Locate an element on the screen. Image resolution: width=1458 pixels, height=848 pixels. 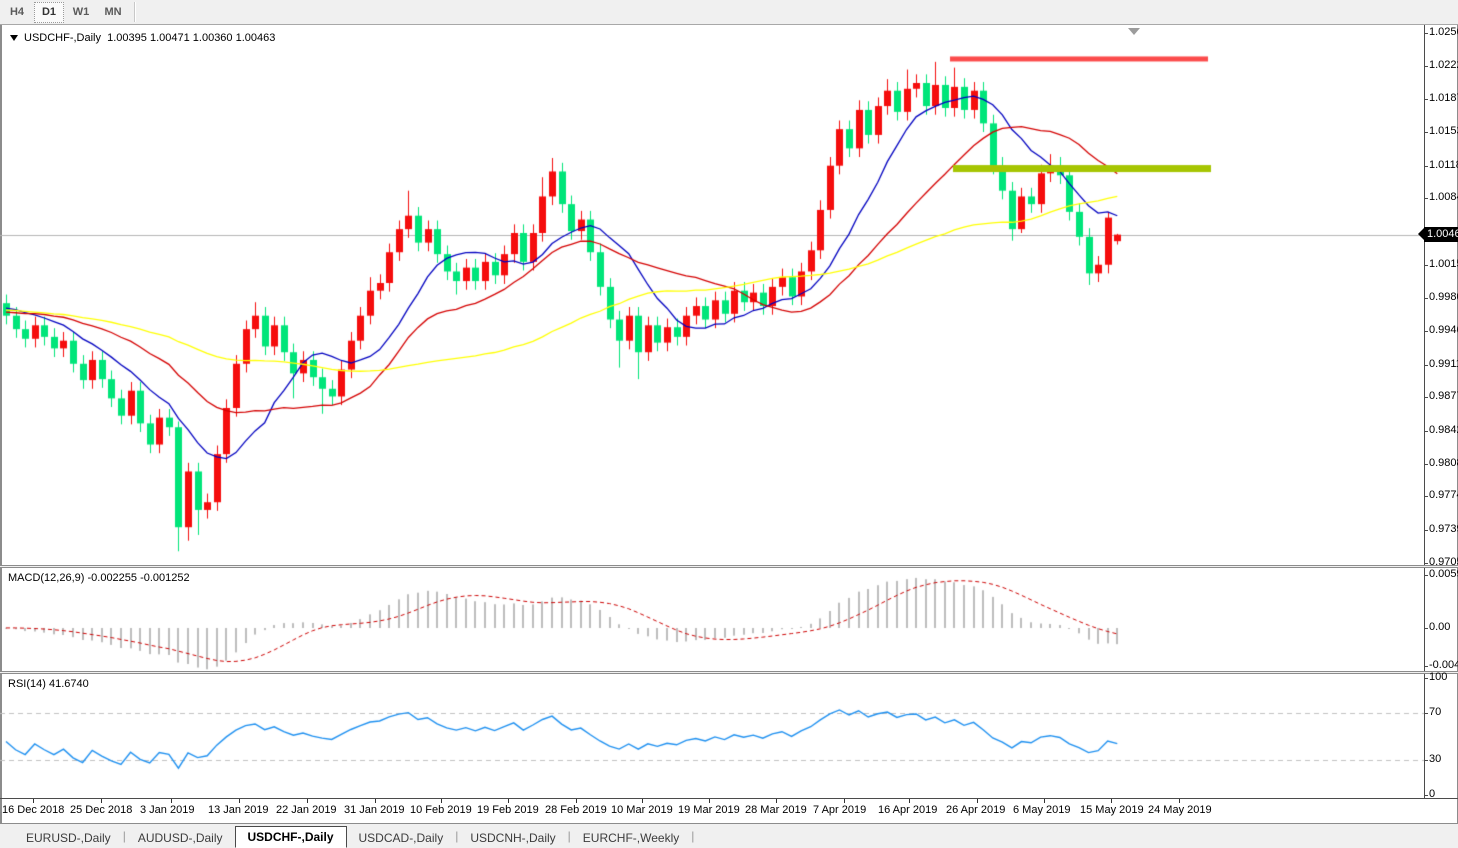
axis-tick-label: 0.98080 is located at coordinates (1443, 462).